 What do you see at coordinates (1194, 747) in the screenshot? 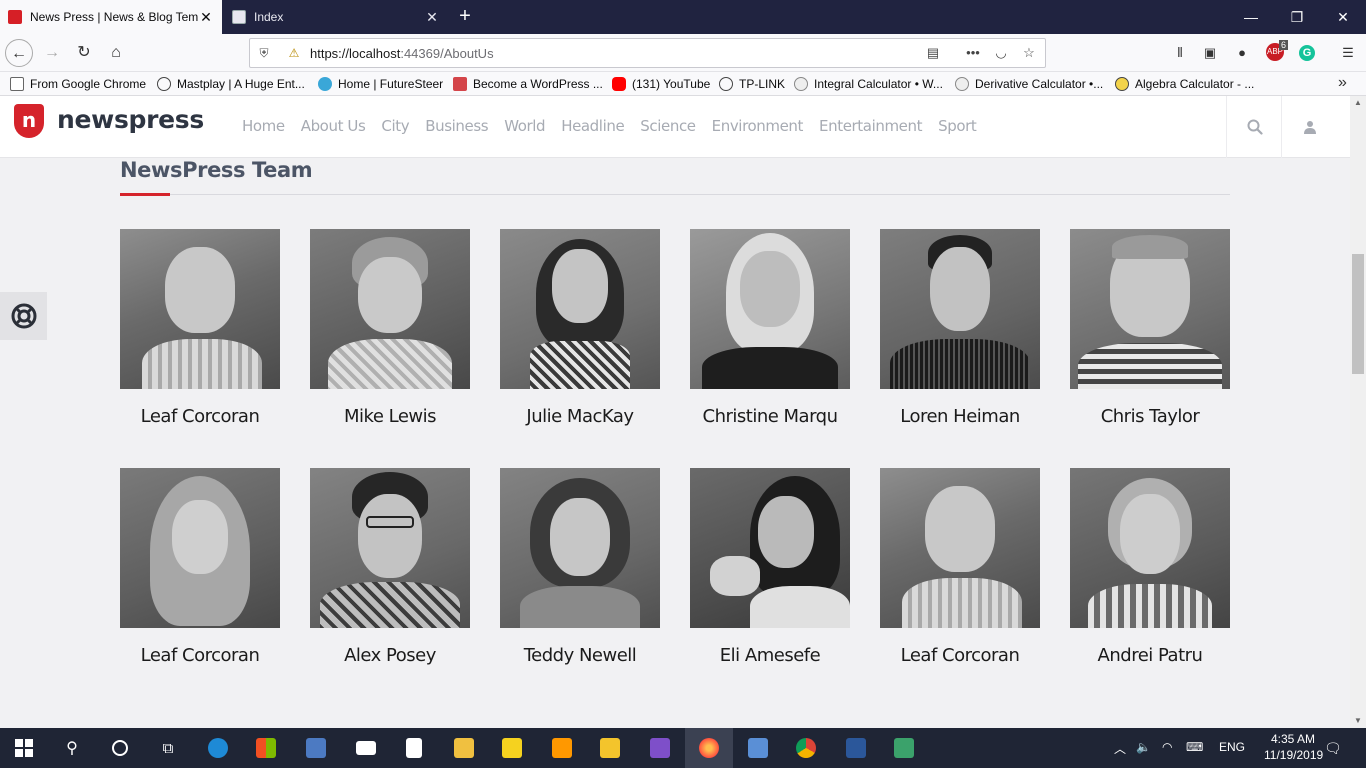
I see `keyboard-icon: ⌨` at bounding box center [1194, 747].